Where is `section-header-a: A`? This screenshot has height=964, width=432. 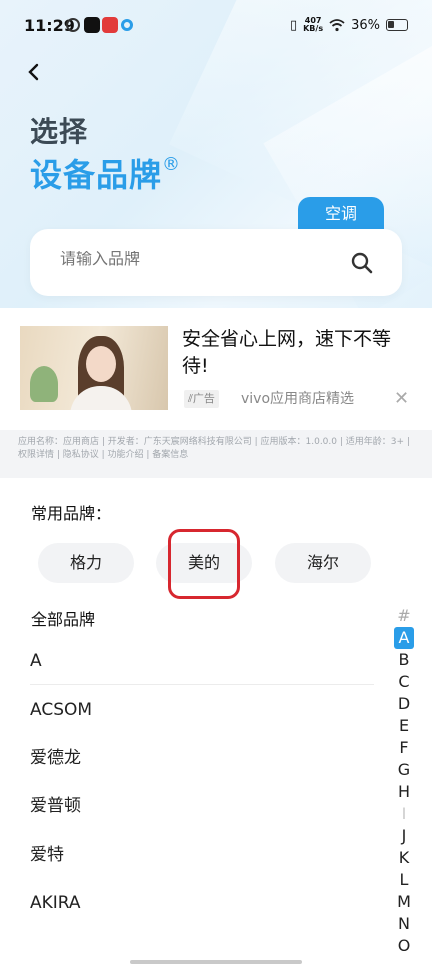
section-header-a: A is located at coordinates (36, 661).